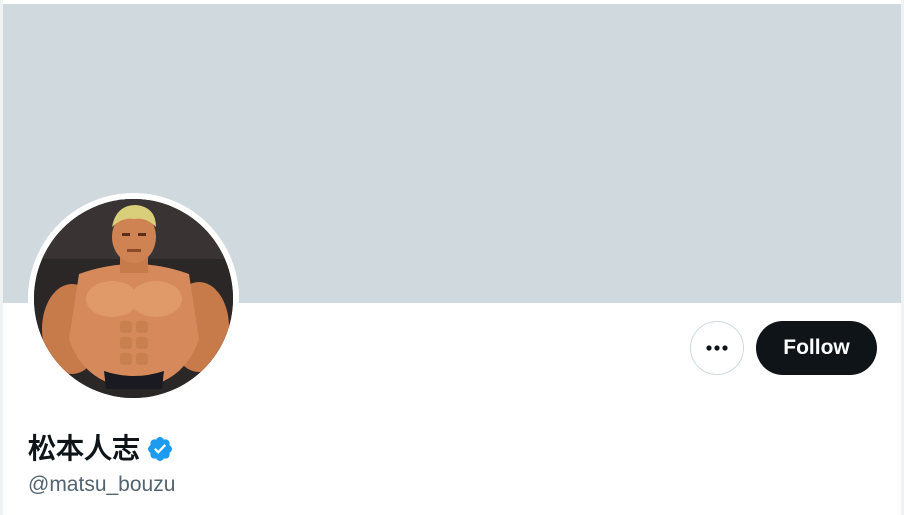  I want to click on more-horizontal-icon, so click(717, 348).